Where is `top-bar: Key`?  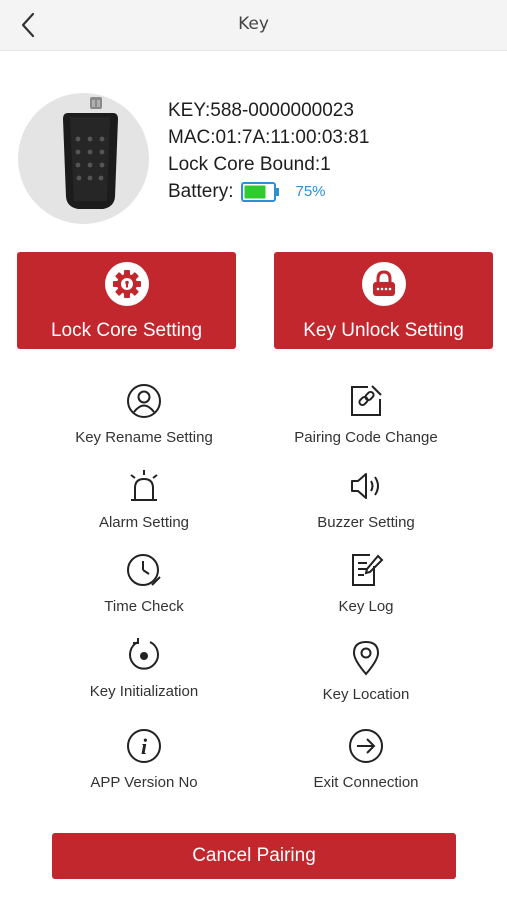
top-bar: Key is located at coordinates (253, 25).